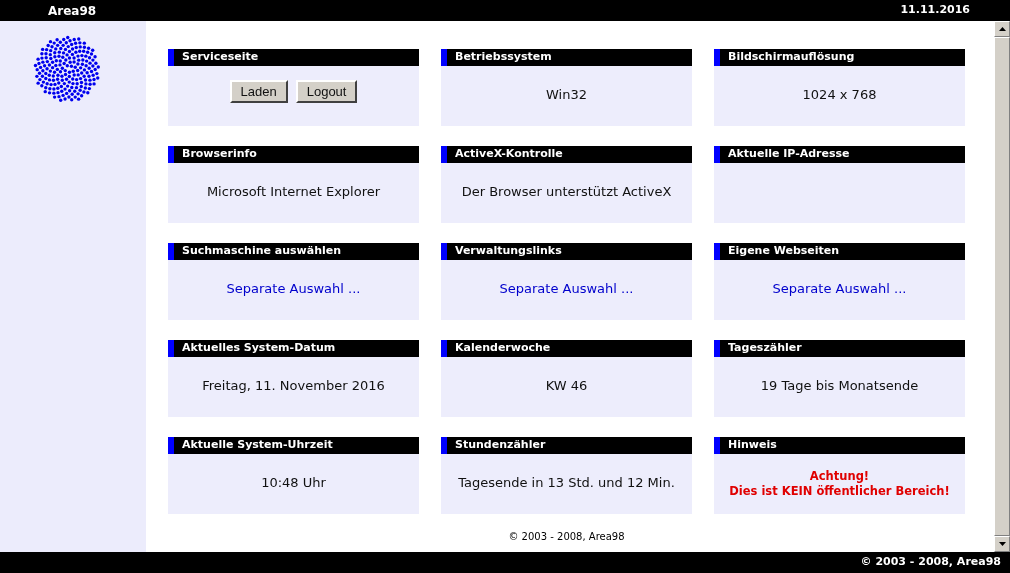 The width and height of the screenshot is (1010, 573). I want to click on card-title: Aktuelle System-Uhrzeit, so click(257, 445).